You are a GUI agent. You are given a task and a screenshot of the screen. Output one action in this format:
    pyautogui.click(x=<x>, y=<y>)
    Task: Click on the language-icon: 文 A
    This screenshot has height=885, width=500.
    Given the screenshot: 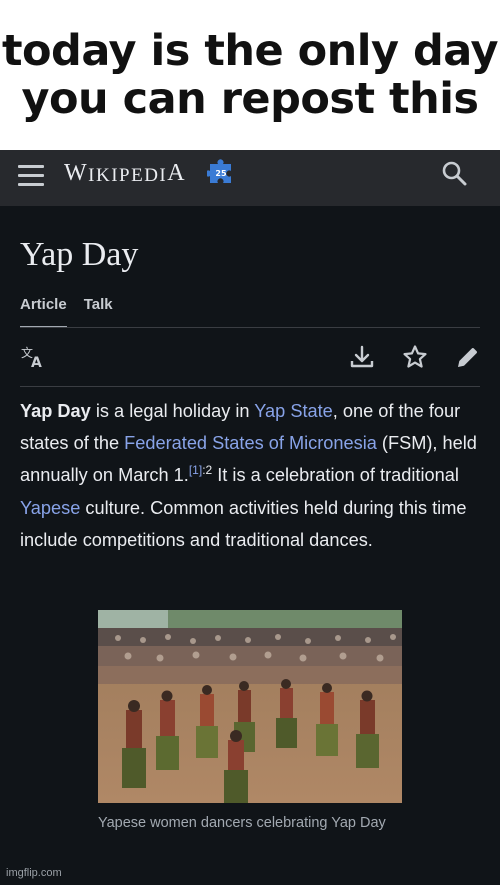 What is the action you would take?
    pyautogui.click(x=33, y=357)
    